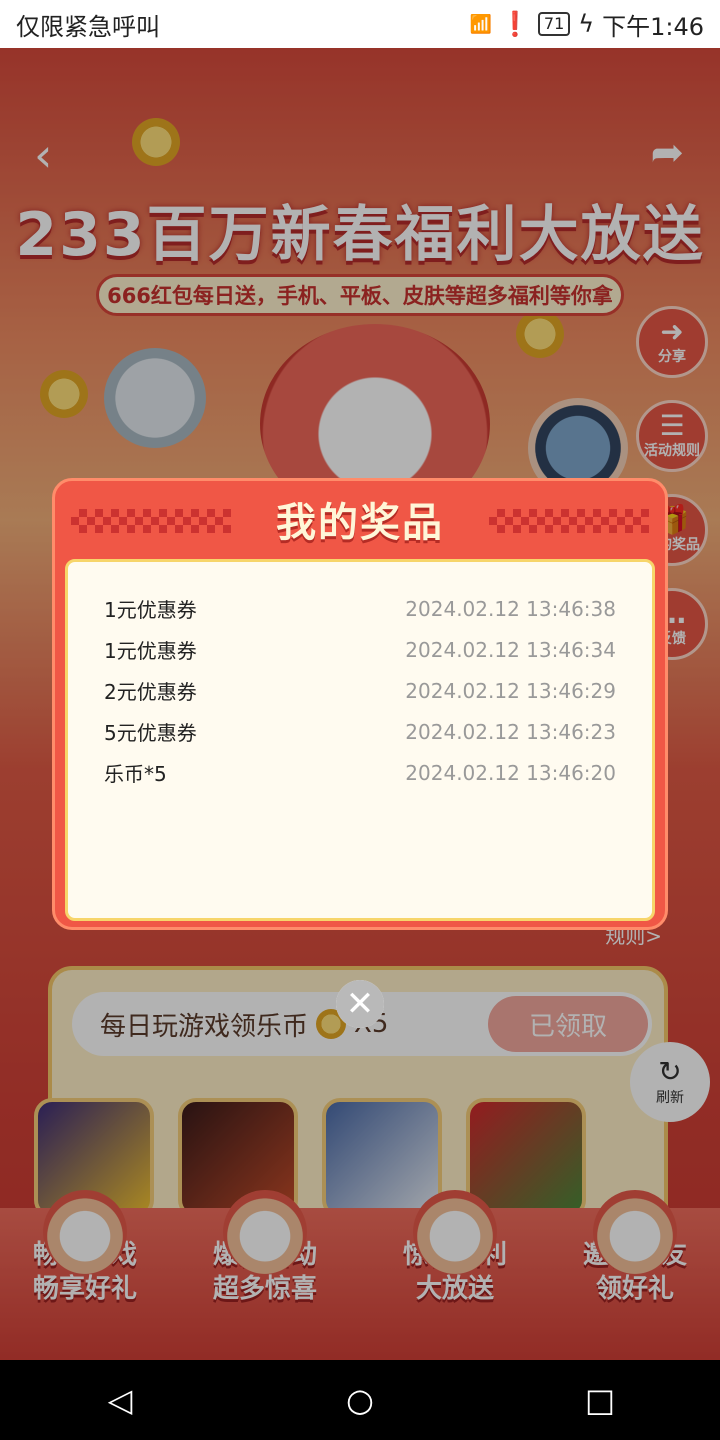 The height and width of the screenshot is (1440, 720). Describe the element at coordinates (360, 608) in the screenshot. I see `prize-row: 1元优惠券 2024.02.12 13:46:38` at that location.